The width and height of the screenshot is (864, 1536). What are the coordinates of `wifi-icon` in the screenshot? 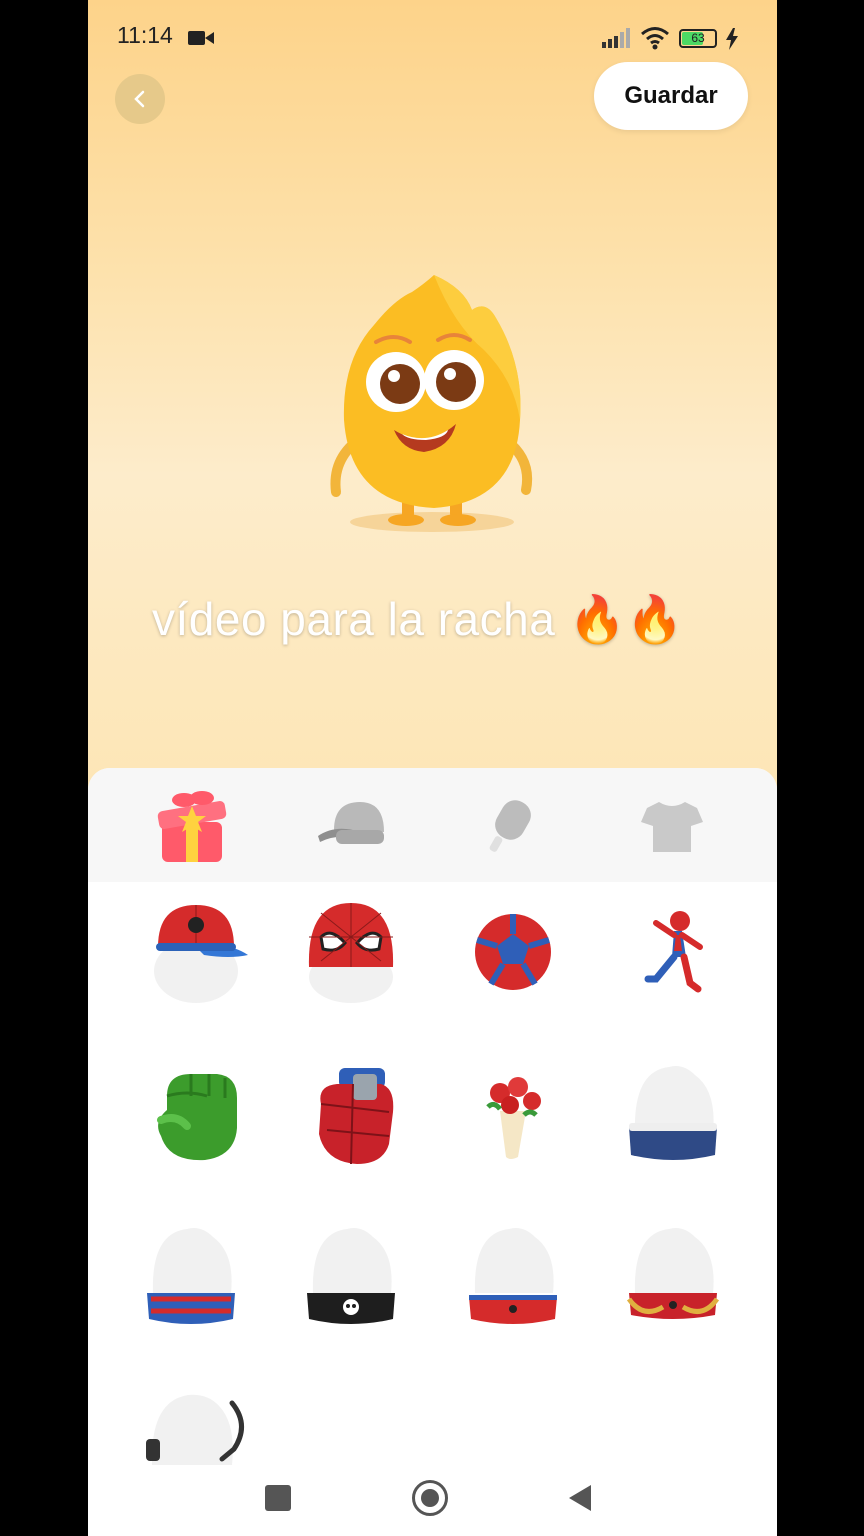 It's located at (655, 38).